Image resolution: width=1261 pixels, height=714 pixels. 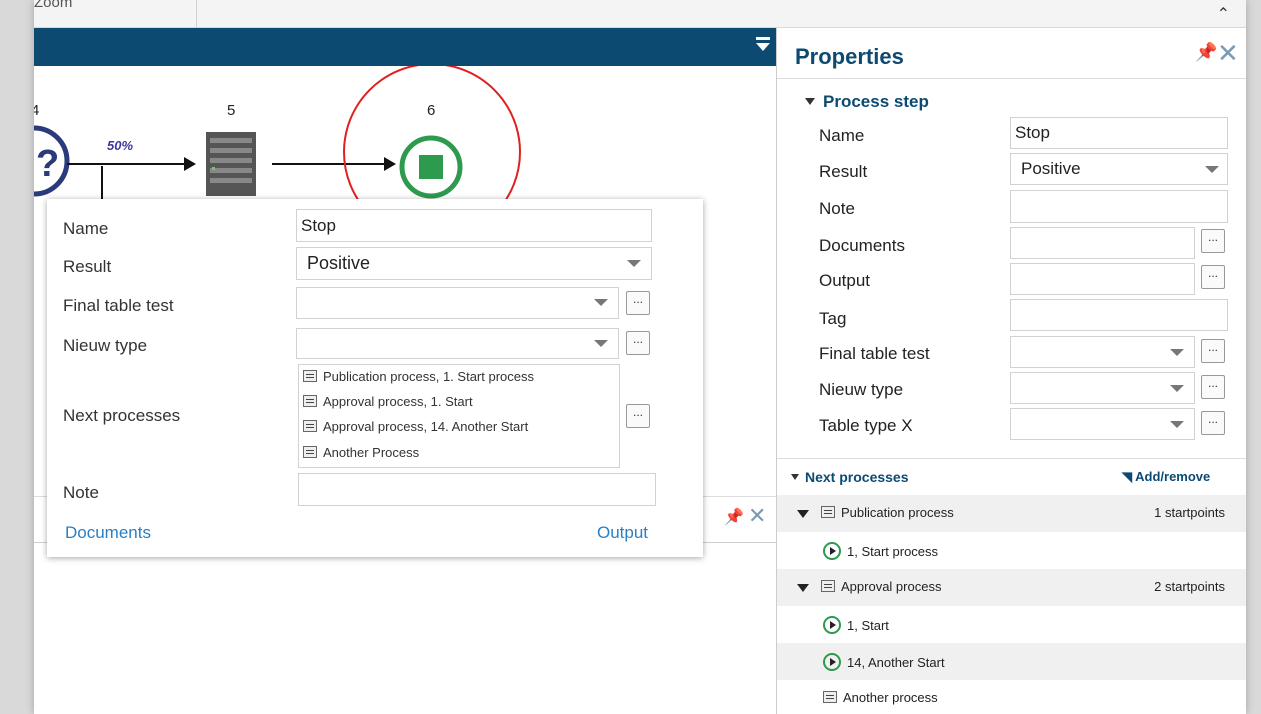 What do you see at coordinates (431, 167) in the screenshot?
I see `stop-icon` at bounding box center [431, 167].